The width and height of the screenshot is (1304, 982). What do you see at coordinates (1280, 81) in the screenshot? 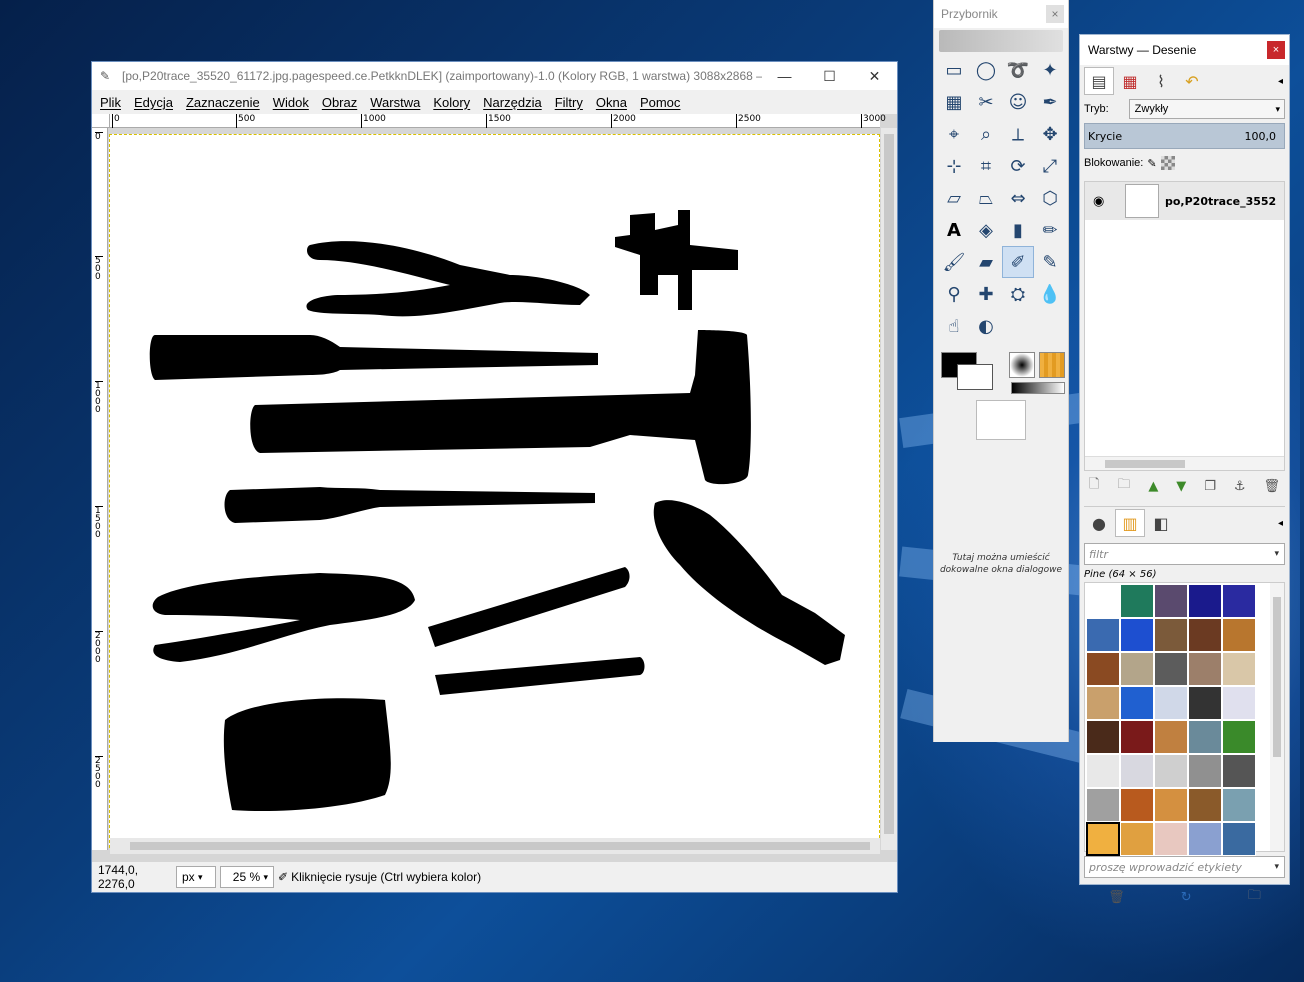
I see `tab-menu-icon: ◂` at bounding box center [1280, 81].